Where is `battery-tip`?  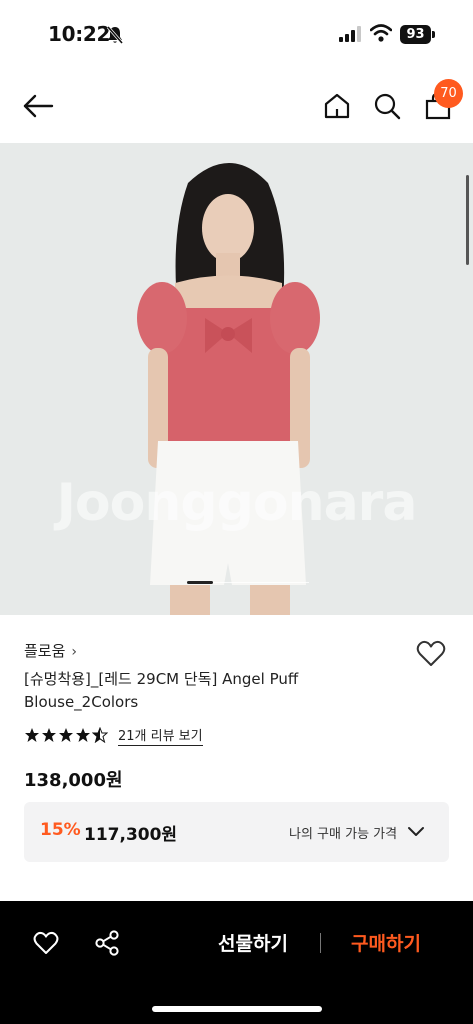
battery-tip is located at coordinates (433, 34).